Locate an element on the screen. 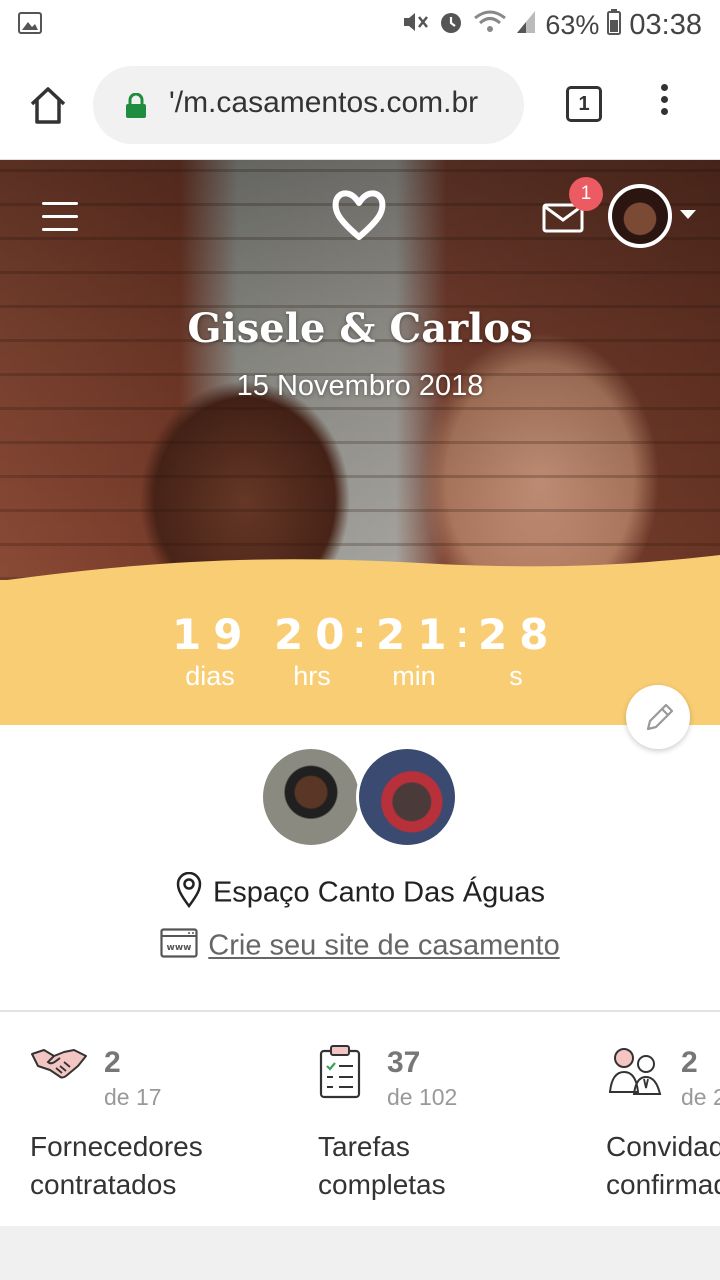 The width and height of the screenshot is (720, 1280). battery-icon is located at coordinates (614, 25).